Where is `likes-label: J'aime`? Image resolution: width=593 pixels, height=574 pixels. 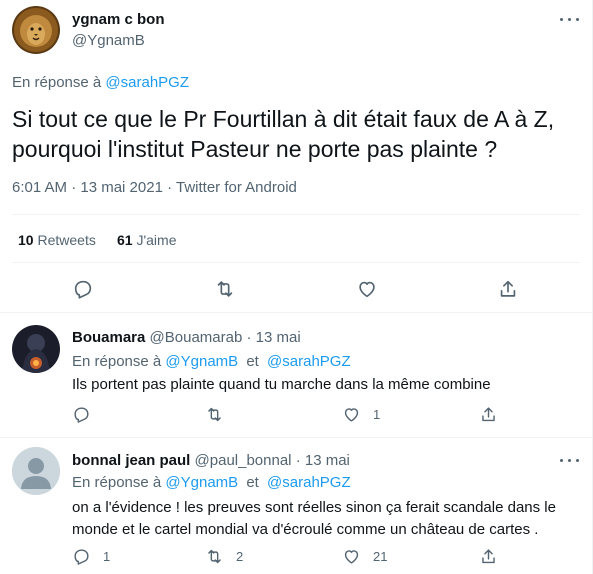 likes-label: J'aime is located at coordinates (156, 240).